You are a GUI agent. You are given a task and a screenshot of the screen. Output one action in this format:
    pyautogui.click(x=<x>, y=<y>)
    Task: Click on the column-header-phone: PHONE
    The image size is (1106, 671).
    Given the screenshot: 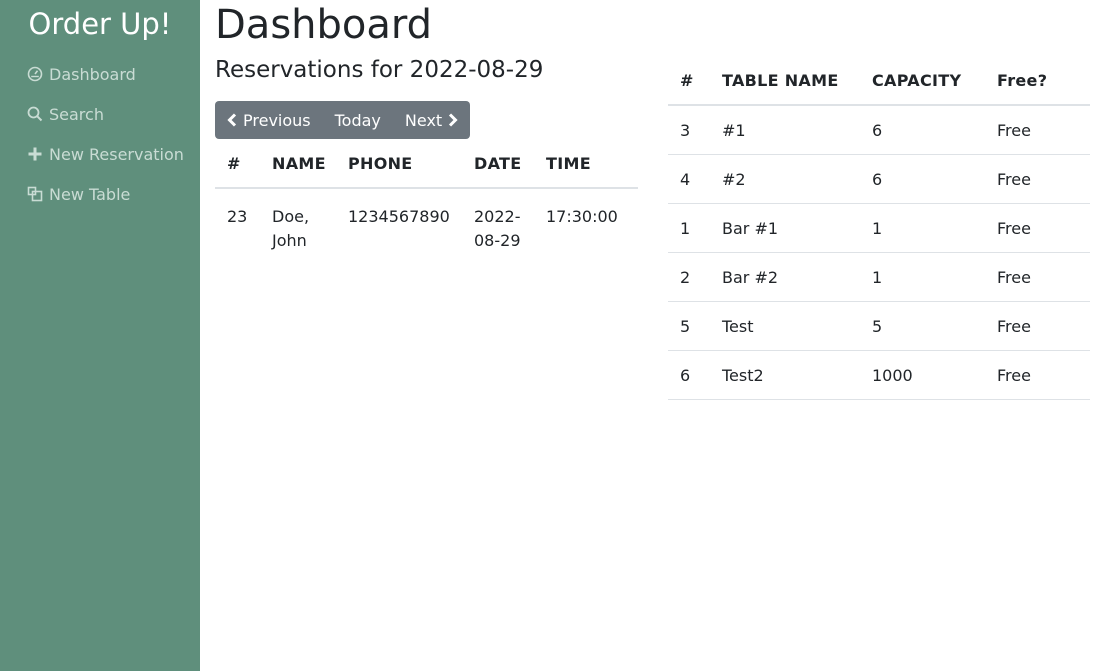 What is the action you would take?
    pyautogui.click(x=399, y=164)
    